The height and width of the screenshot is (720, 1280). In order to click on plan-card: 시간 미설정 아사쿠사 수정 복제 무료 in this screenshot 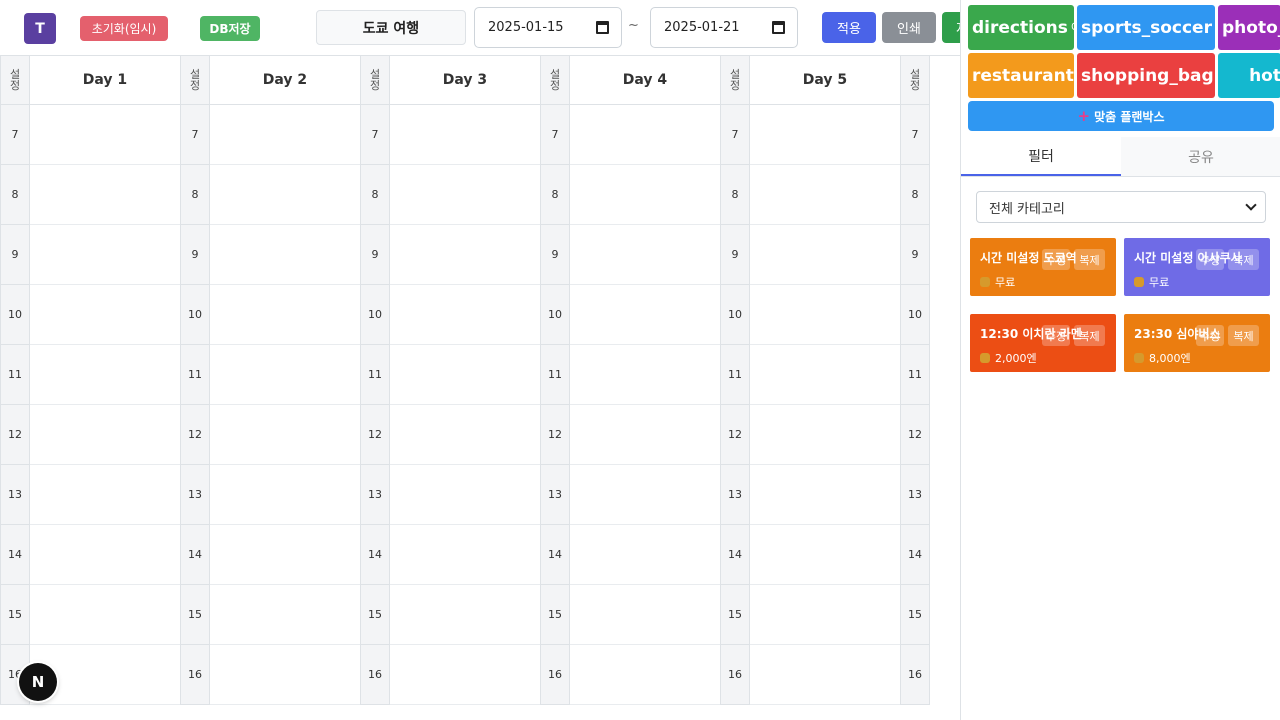, I will do `click(1197, 267)`.